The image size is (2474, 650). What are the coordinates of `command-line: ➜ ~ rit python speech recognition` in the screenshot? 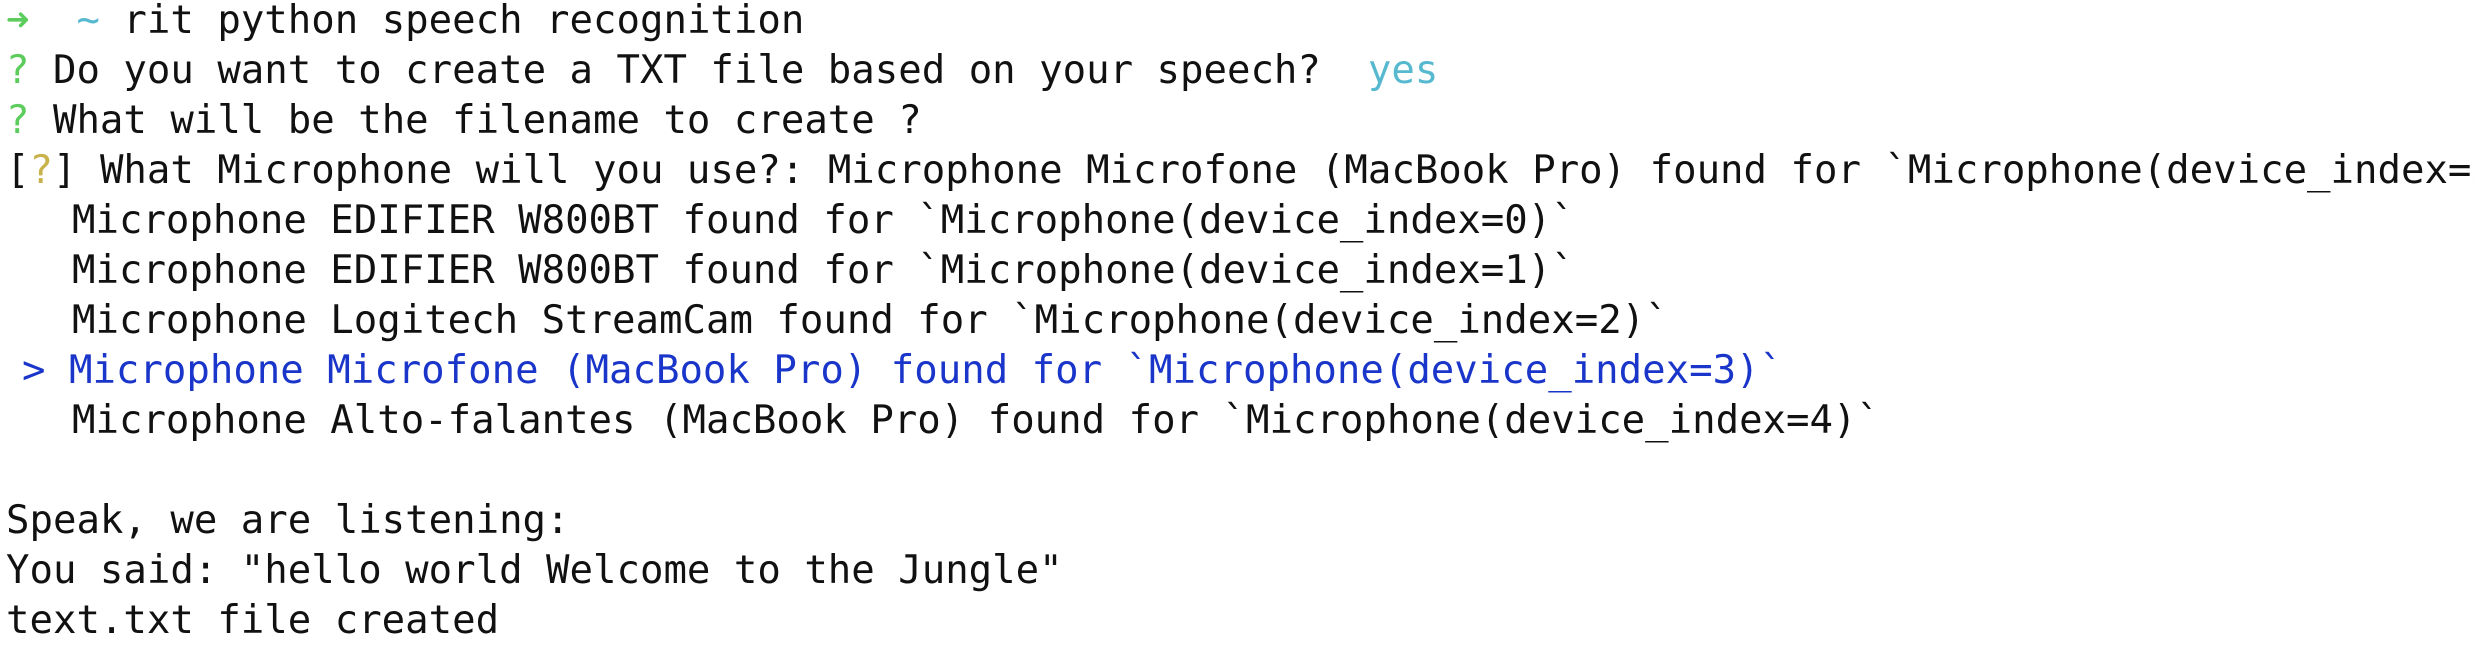 It's located at (405, 23).